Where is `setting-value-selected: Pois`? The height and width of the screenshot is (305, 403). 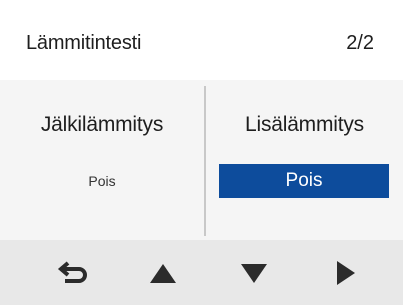 setting-value-selected: Pois is located at coordinates (304, 181).